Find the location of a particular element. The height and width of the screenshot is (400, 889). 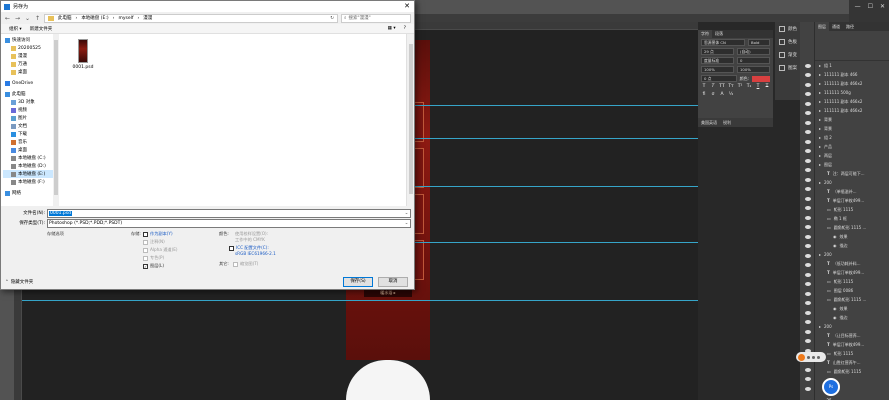

chevron-down-icon: ⌄ is located at coordinates (406, 213).